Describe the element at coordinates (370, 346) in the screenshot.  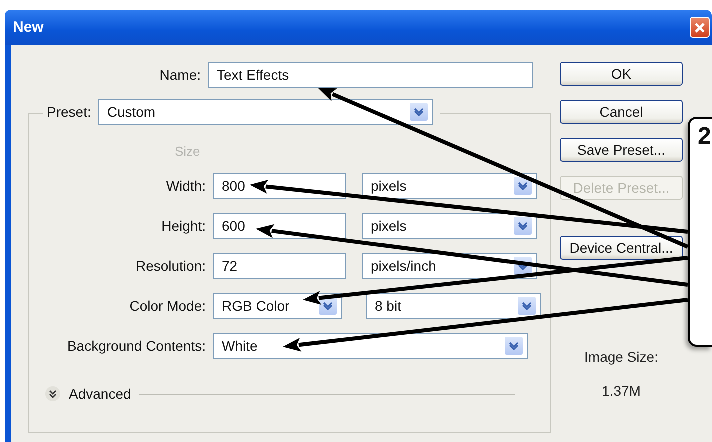
I see `dropdown: White` at that location.